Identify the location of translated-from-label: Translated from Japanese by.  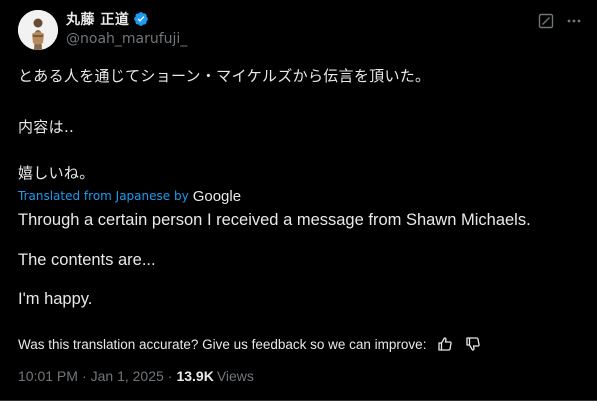
(103, 196).